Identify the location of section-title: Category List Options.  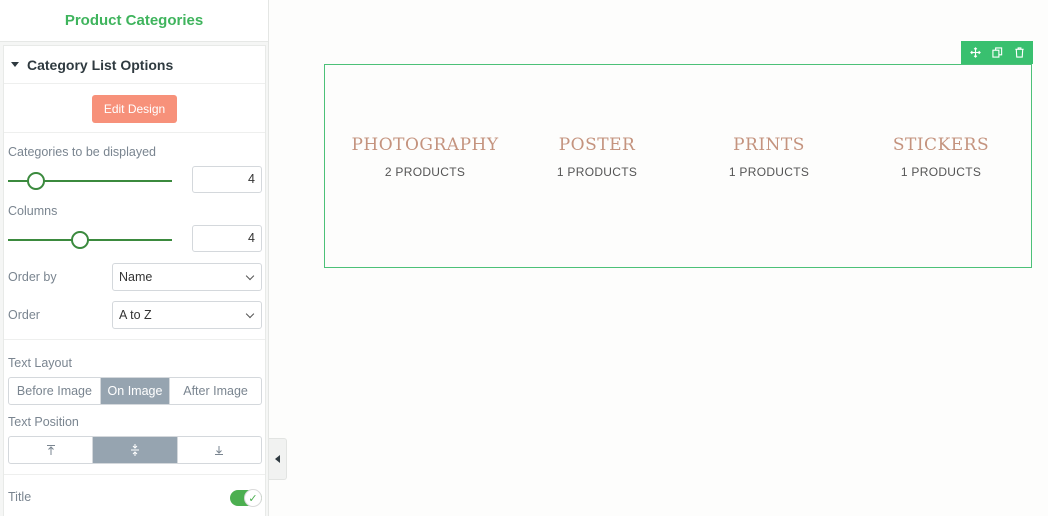
(100, 64).